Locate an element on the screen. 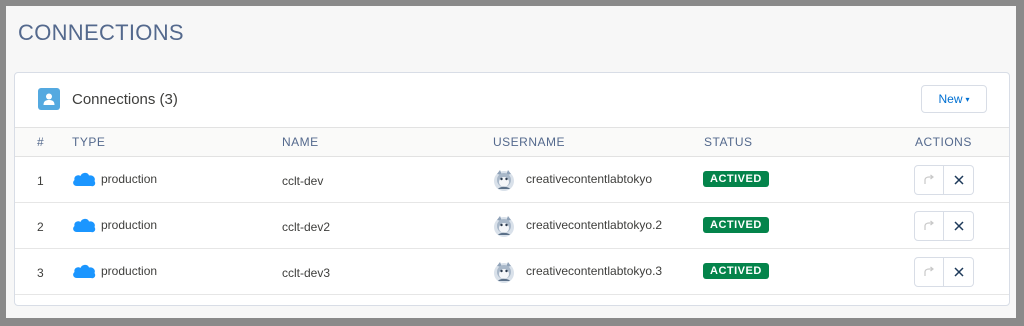 The height and width of the screenshot is (326, 1024). connection-username: creativecontentlabtokyo.2 is located at coordinates (594, 225).